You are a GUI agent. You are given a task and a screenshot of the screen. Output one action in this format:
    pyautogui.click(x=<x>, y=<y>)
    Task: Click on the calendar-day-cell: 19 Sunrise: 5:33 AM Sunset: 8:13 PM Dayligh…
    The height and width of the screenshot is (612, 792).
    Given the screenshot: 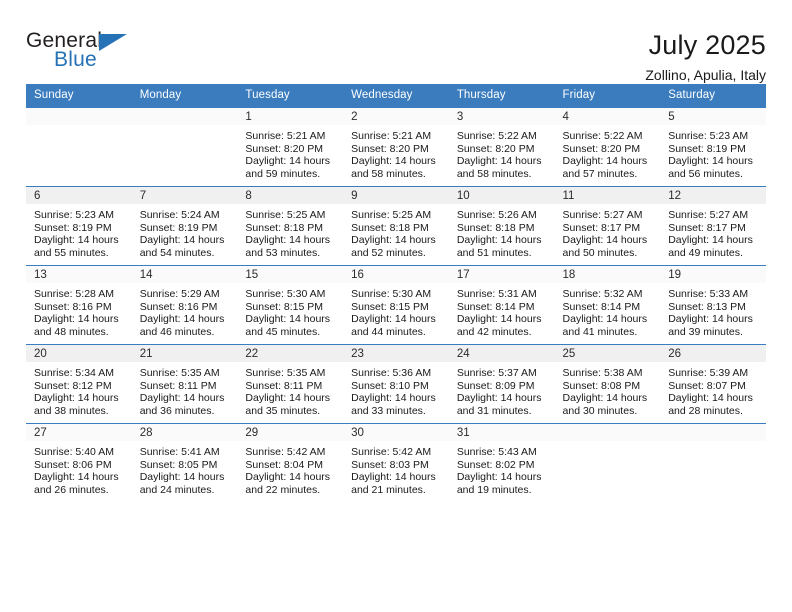 What is the action you would take?
    pyautogui.click(x=713, y=305)
    